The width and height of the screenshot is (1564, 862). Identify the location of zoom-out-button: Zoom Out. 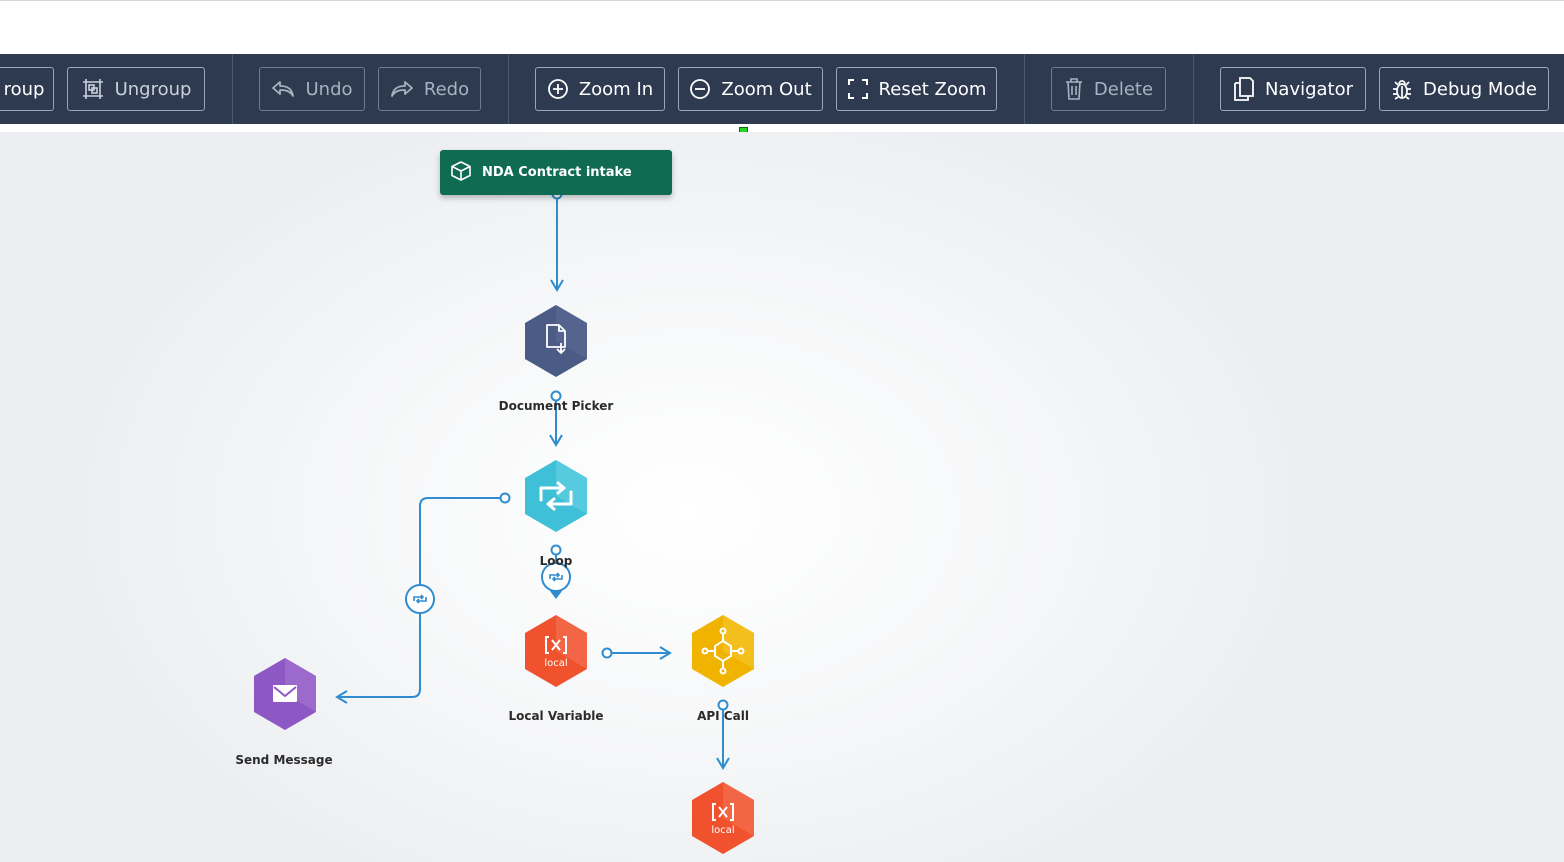
(750, 89).